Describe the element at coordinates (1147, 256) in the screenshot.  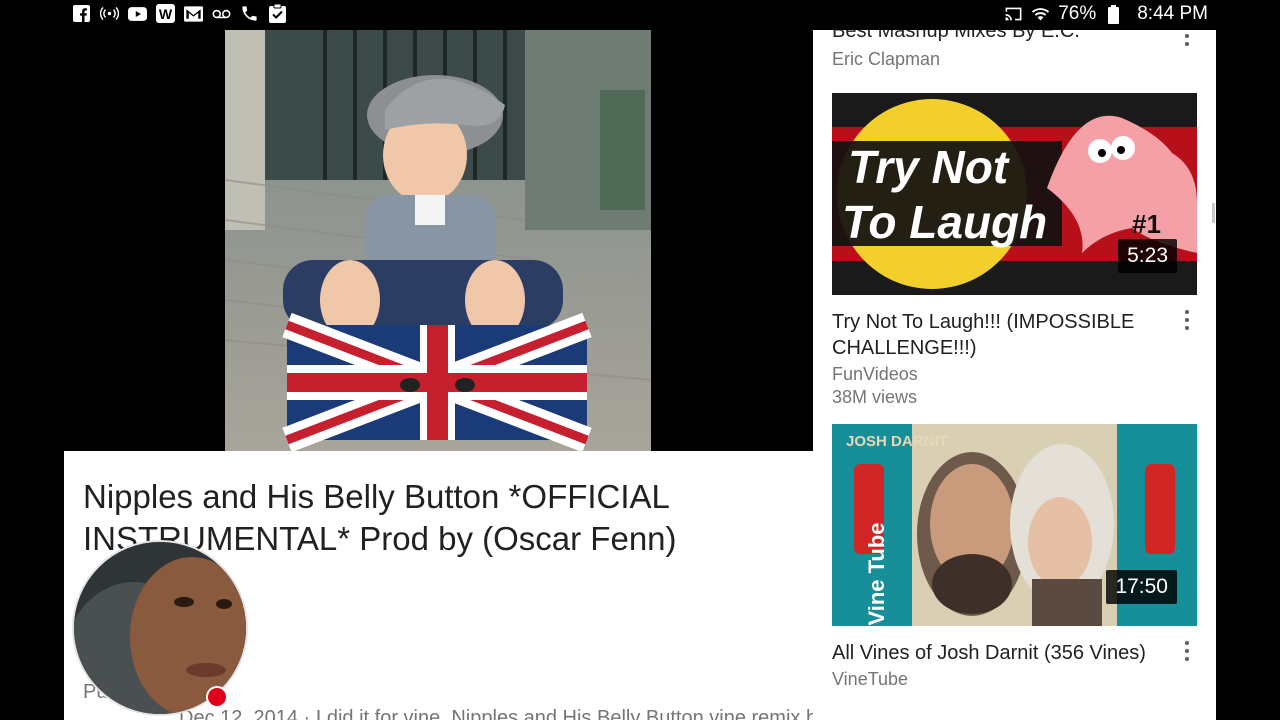
I see `duration-badge: 5:23` at that location.